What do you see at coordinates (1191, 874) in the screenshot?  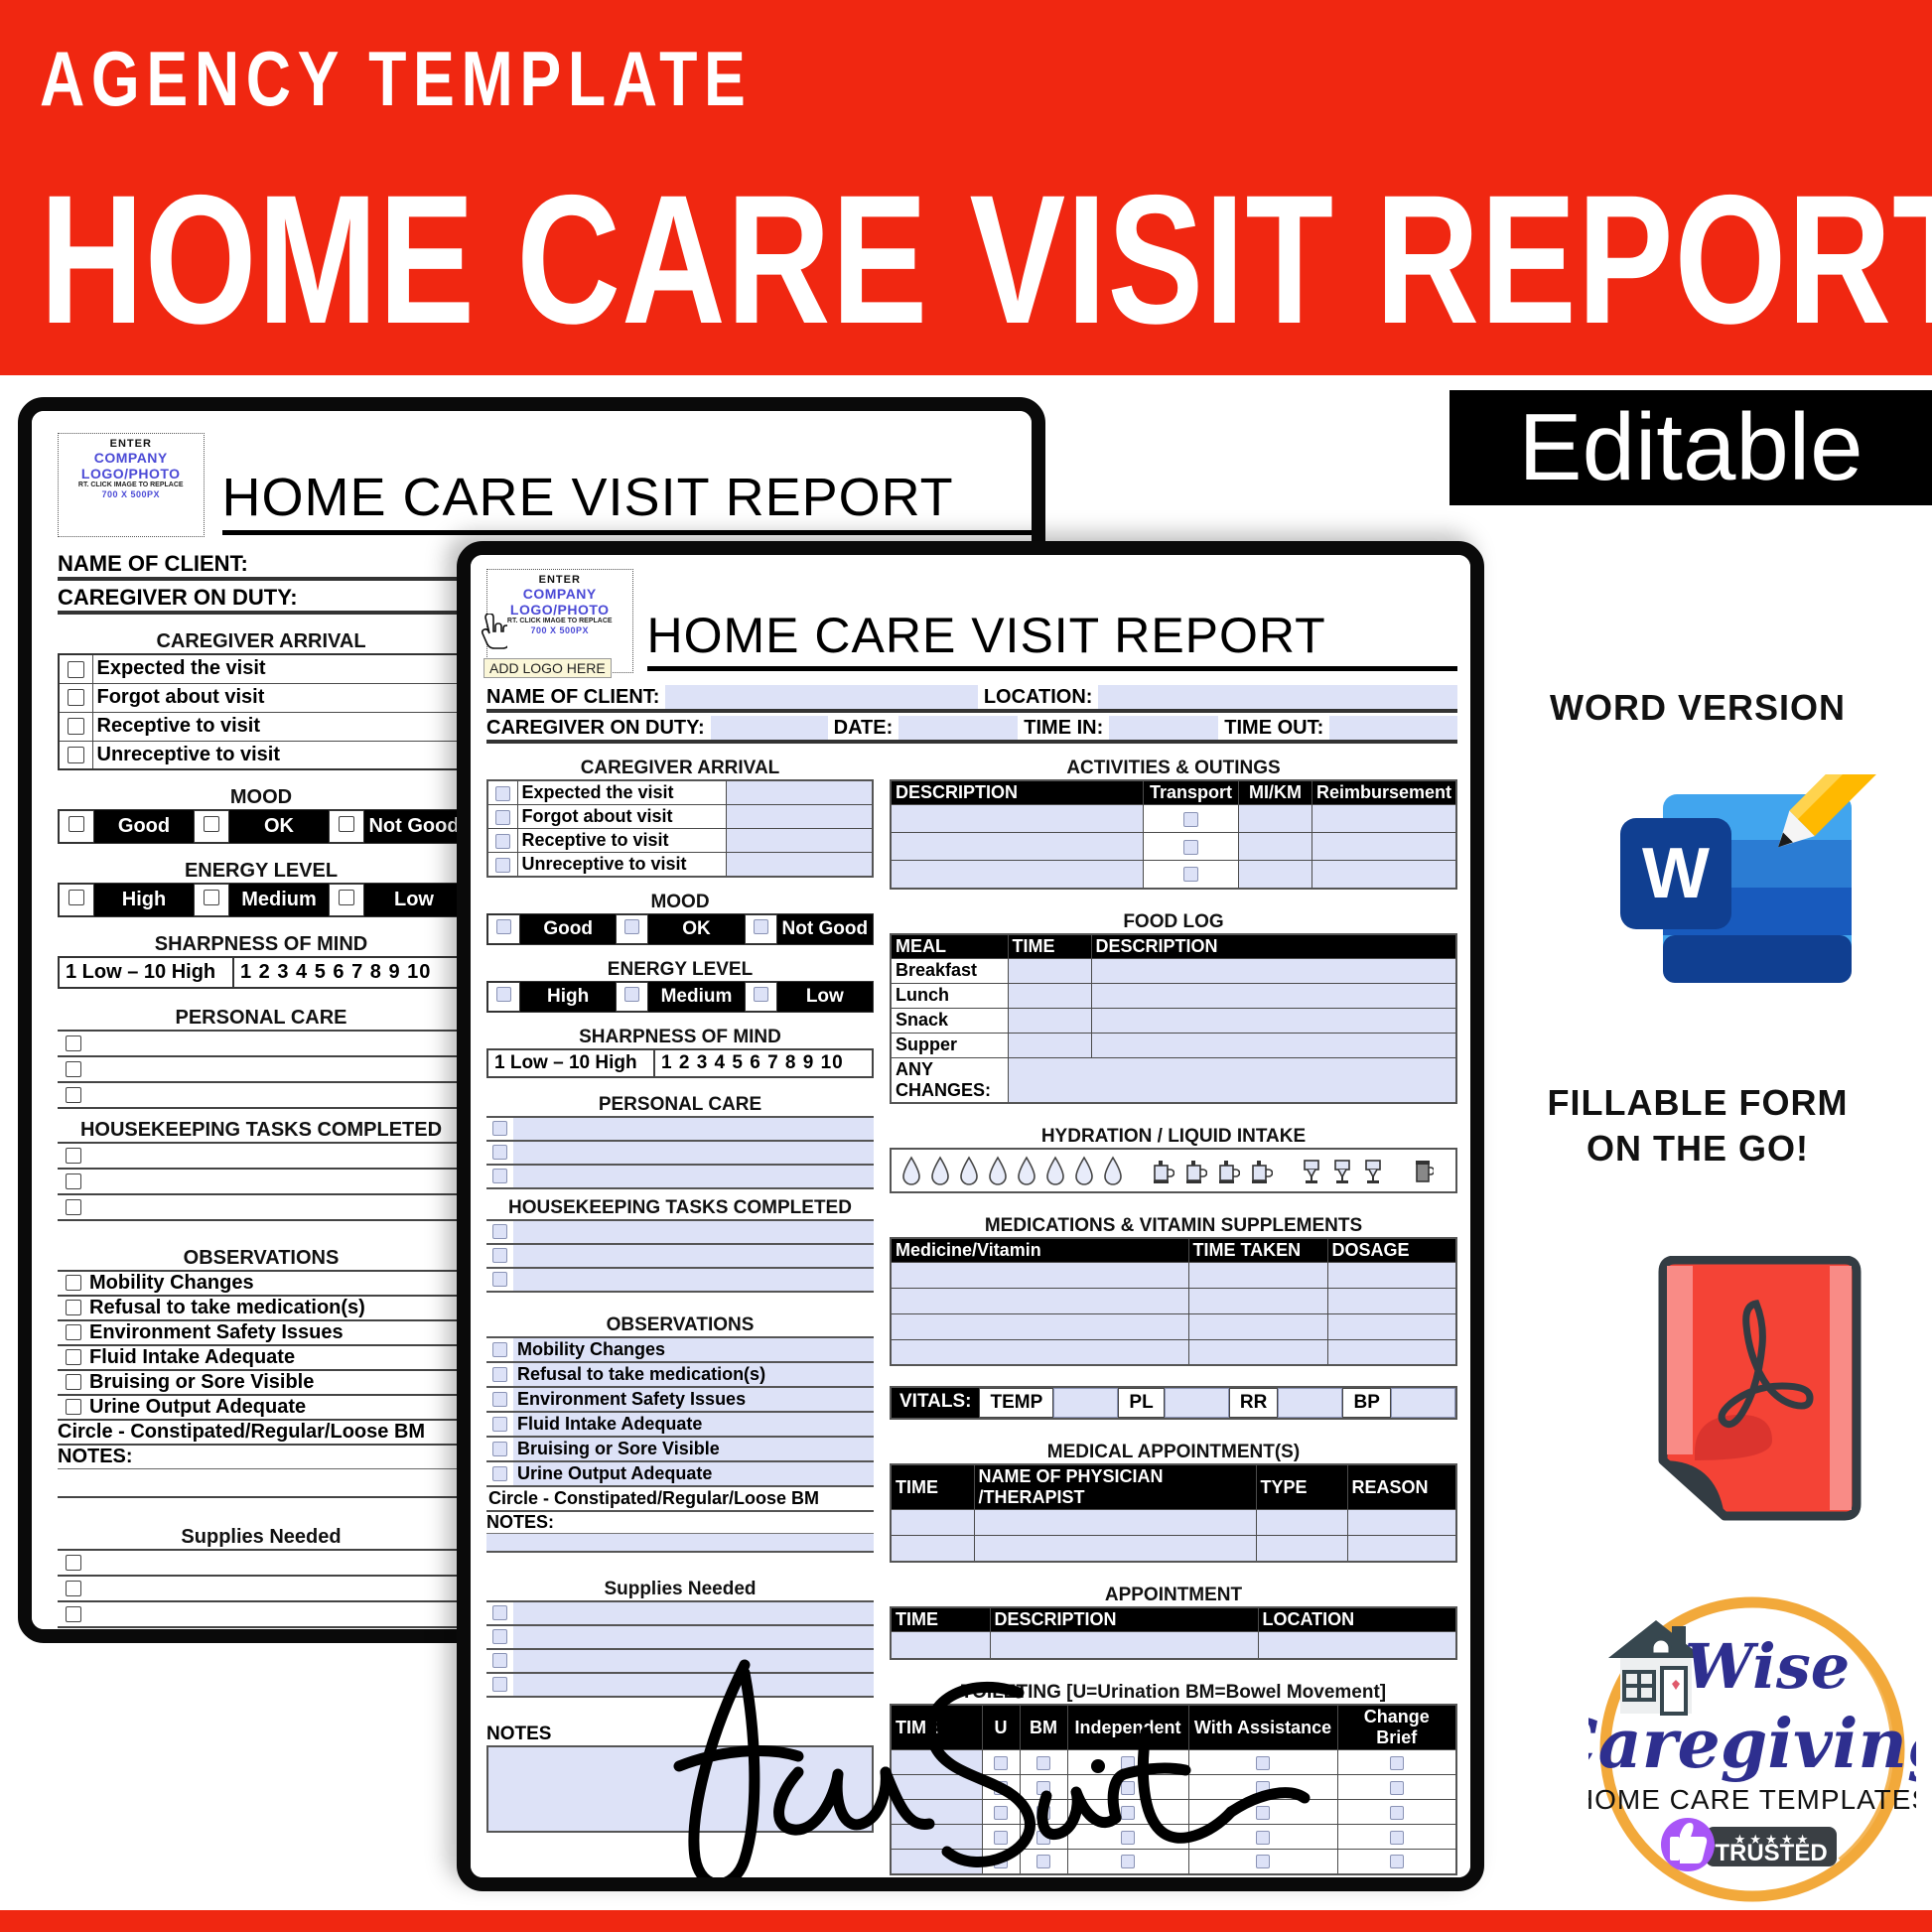 I see `activity-transport-checkbox` at bounding box center [1191, 874].